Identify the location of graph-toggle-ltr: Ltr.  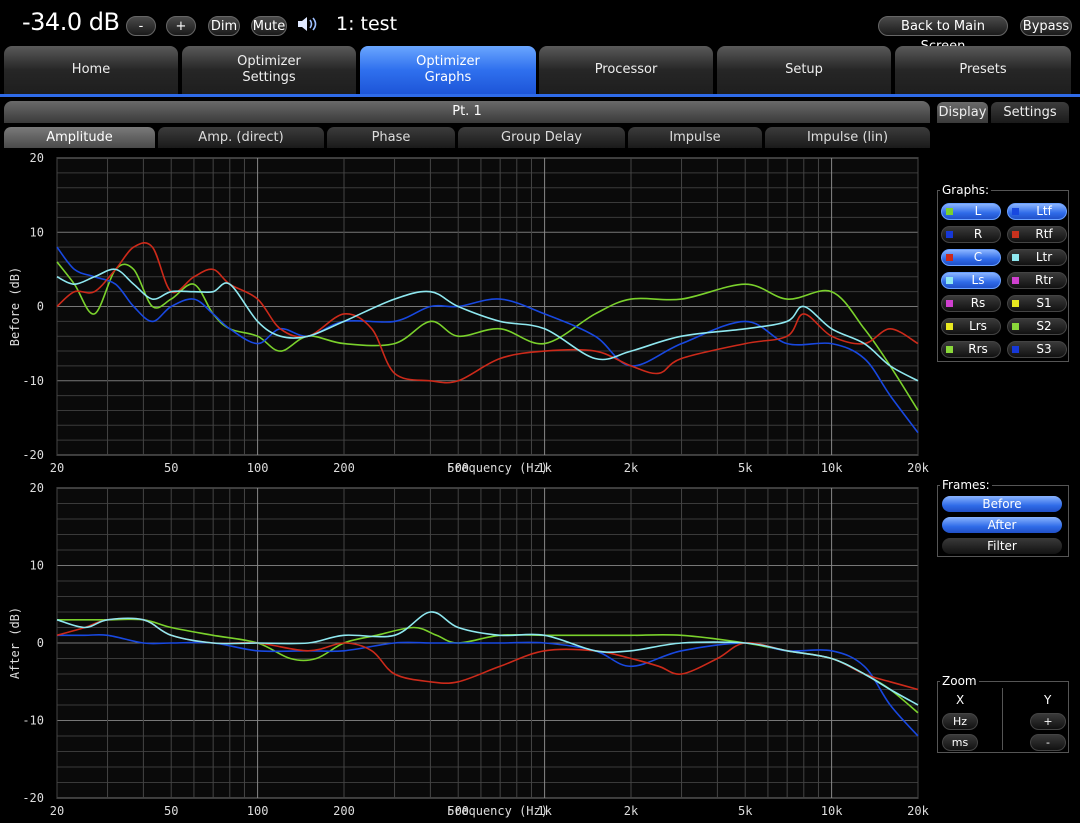
(1037, 257).